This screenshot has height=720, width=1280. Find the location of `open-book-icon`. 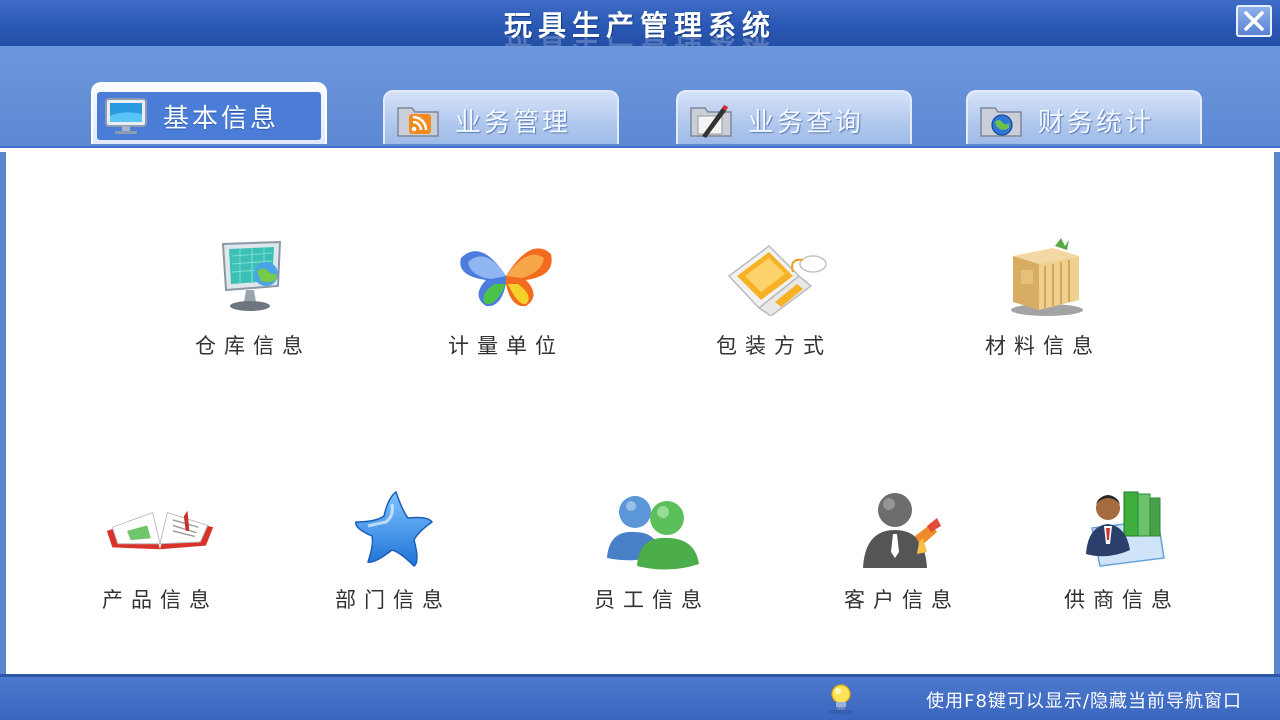

open-book-icon is located at coordinates (160, 530).